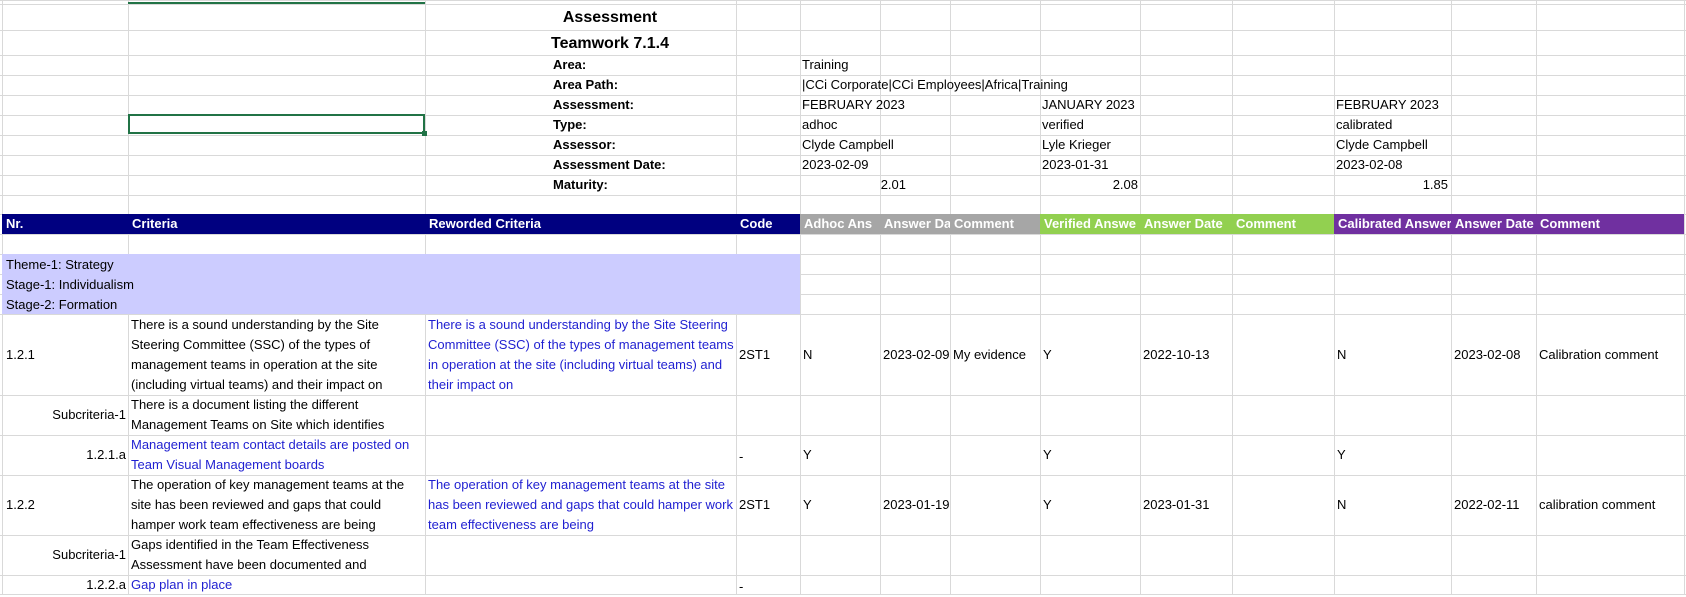 This screenshot has height=597, width=1686. I want to click on header-verified-answer-date: Answer Date, so click(1186, 224).